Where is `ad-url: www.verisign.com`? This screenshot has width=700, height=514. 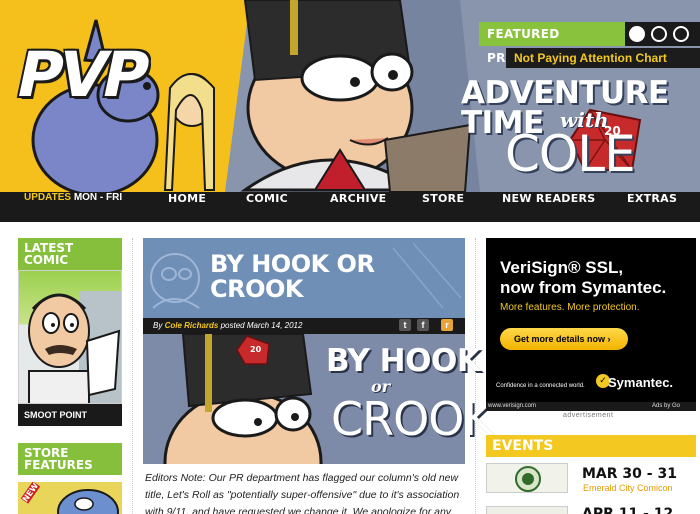 ad-url: www.verisign.com is located at coordinates (512, 406).